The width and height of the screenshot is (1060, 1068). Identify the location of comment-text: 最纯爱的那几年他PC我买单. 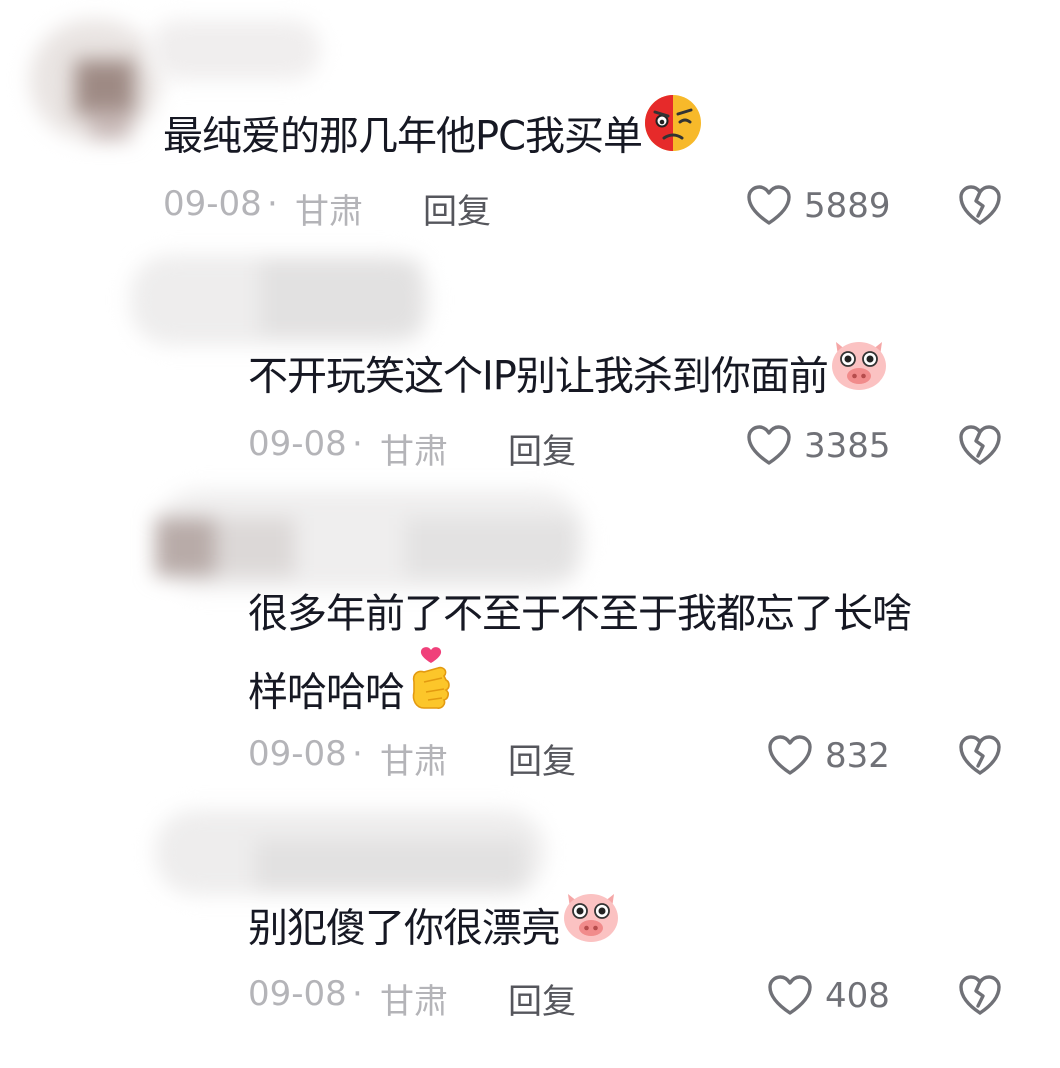
(433, 138).